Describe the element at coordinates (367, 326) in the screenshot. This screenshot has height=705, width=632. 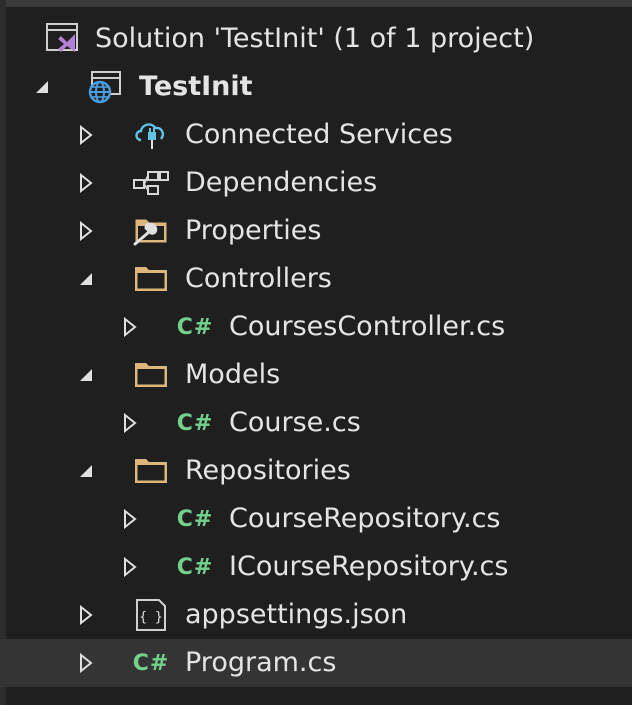
I see `courses-controller-label: CoursesController.cs` at that location.